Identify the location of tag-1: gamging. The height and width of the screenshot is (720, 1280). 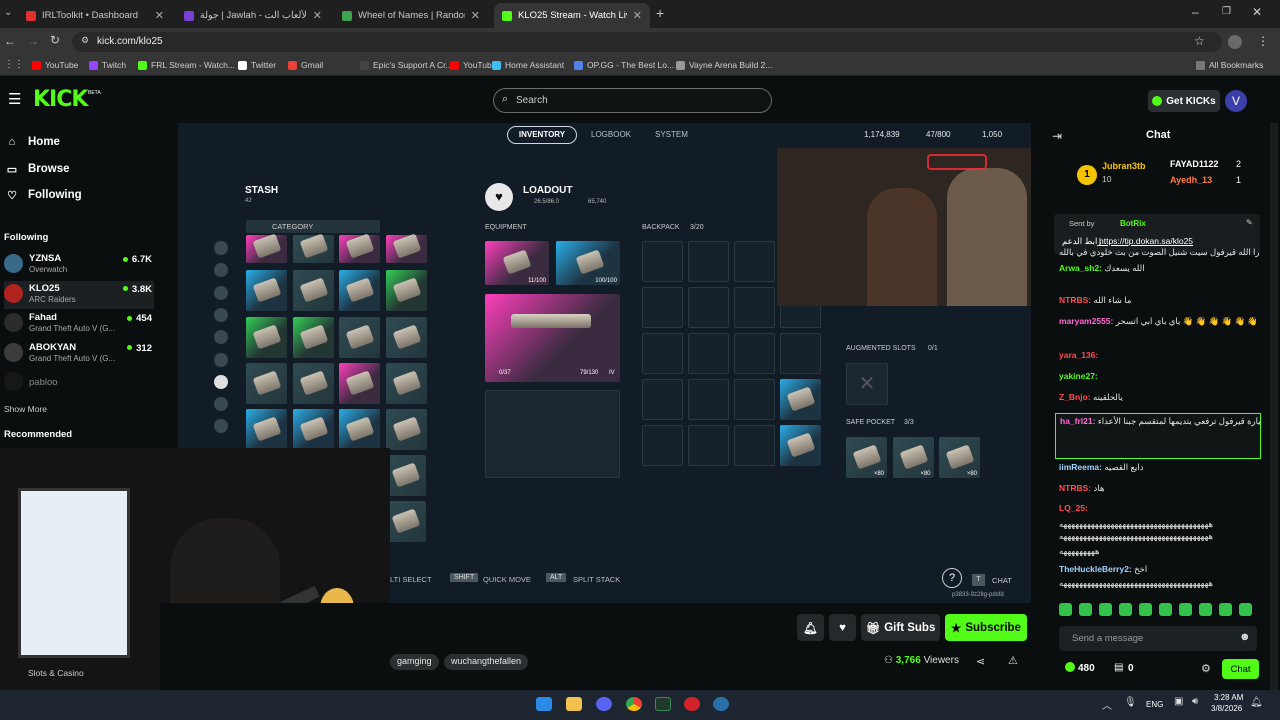
(414, 662).